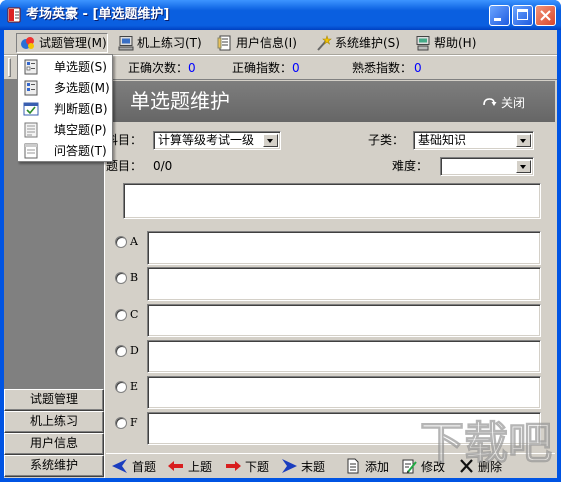  What do you see at coordinates (324, 43) in the screenshot?
I see `system-icon` at bounding box center [324, 43].